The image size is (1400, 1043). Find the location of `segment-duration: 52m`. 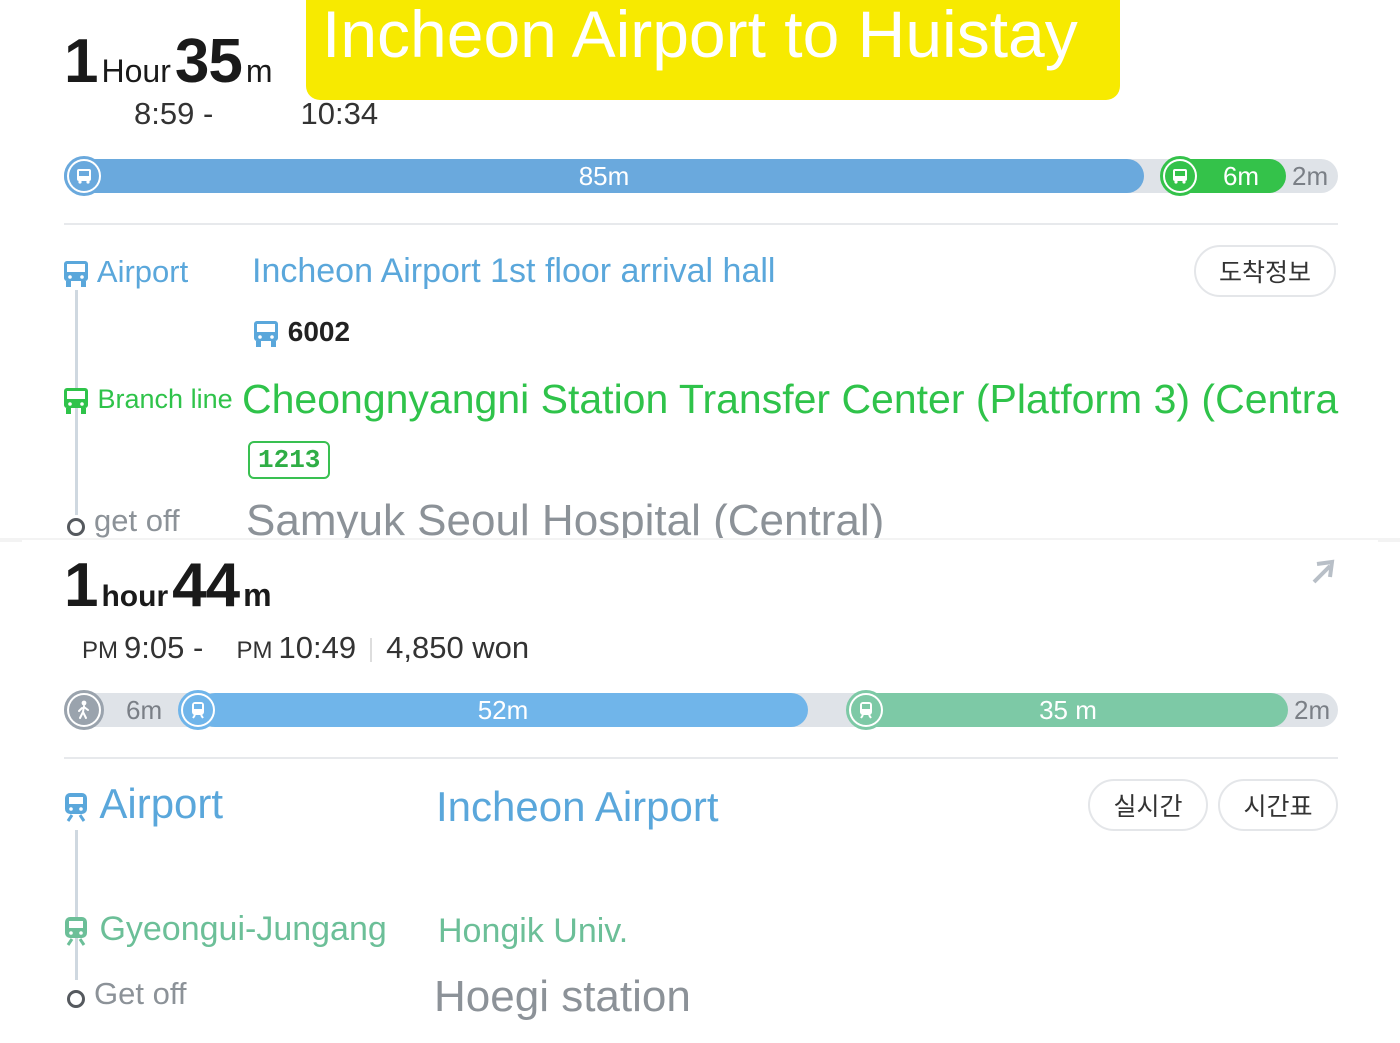

segment-duration: 52m is located at coordinates (503, 710).